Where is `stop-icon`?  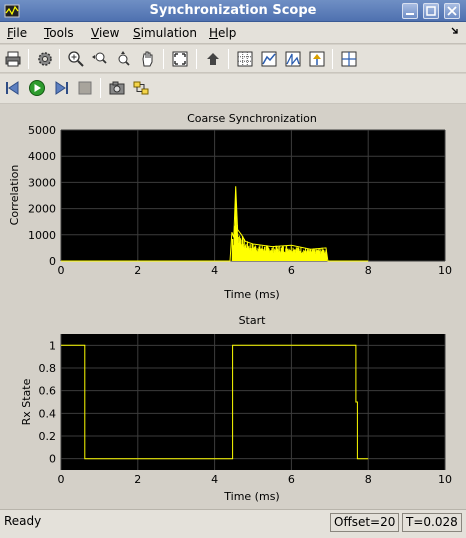
stop-icon is located at coordinates (85, 88).